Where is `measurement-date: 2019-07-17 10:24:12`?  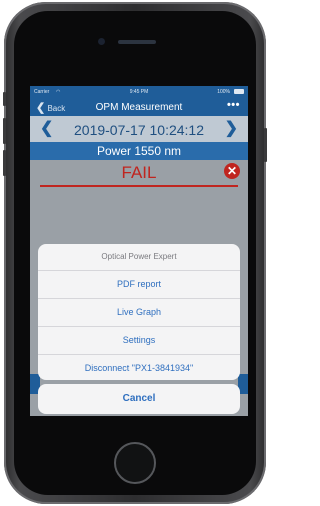
measurement-date: 2019-07-17 10:24:12 is located at coordinates (139, 130).